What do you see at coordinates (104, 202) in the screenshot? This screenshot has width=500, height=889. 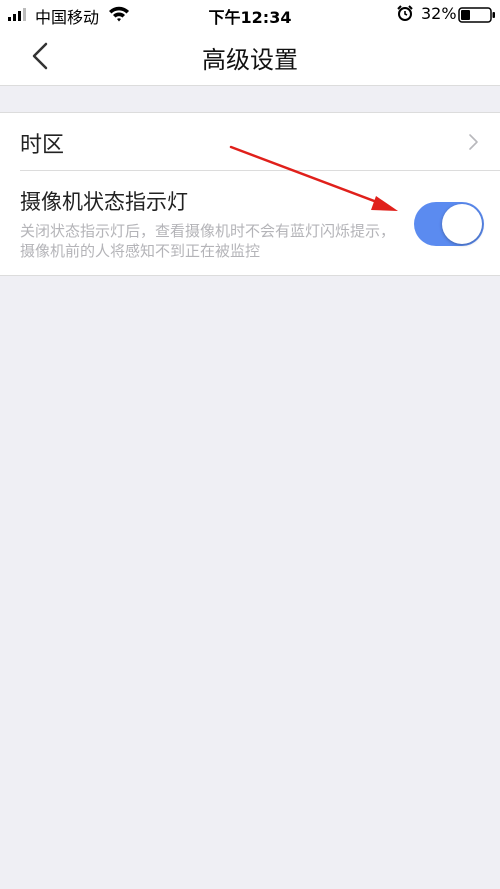 I see `camera-indicator-title: 摄像机状态指示灯` at bounding box center [104, 202].